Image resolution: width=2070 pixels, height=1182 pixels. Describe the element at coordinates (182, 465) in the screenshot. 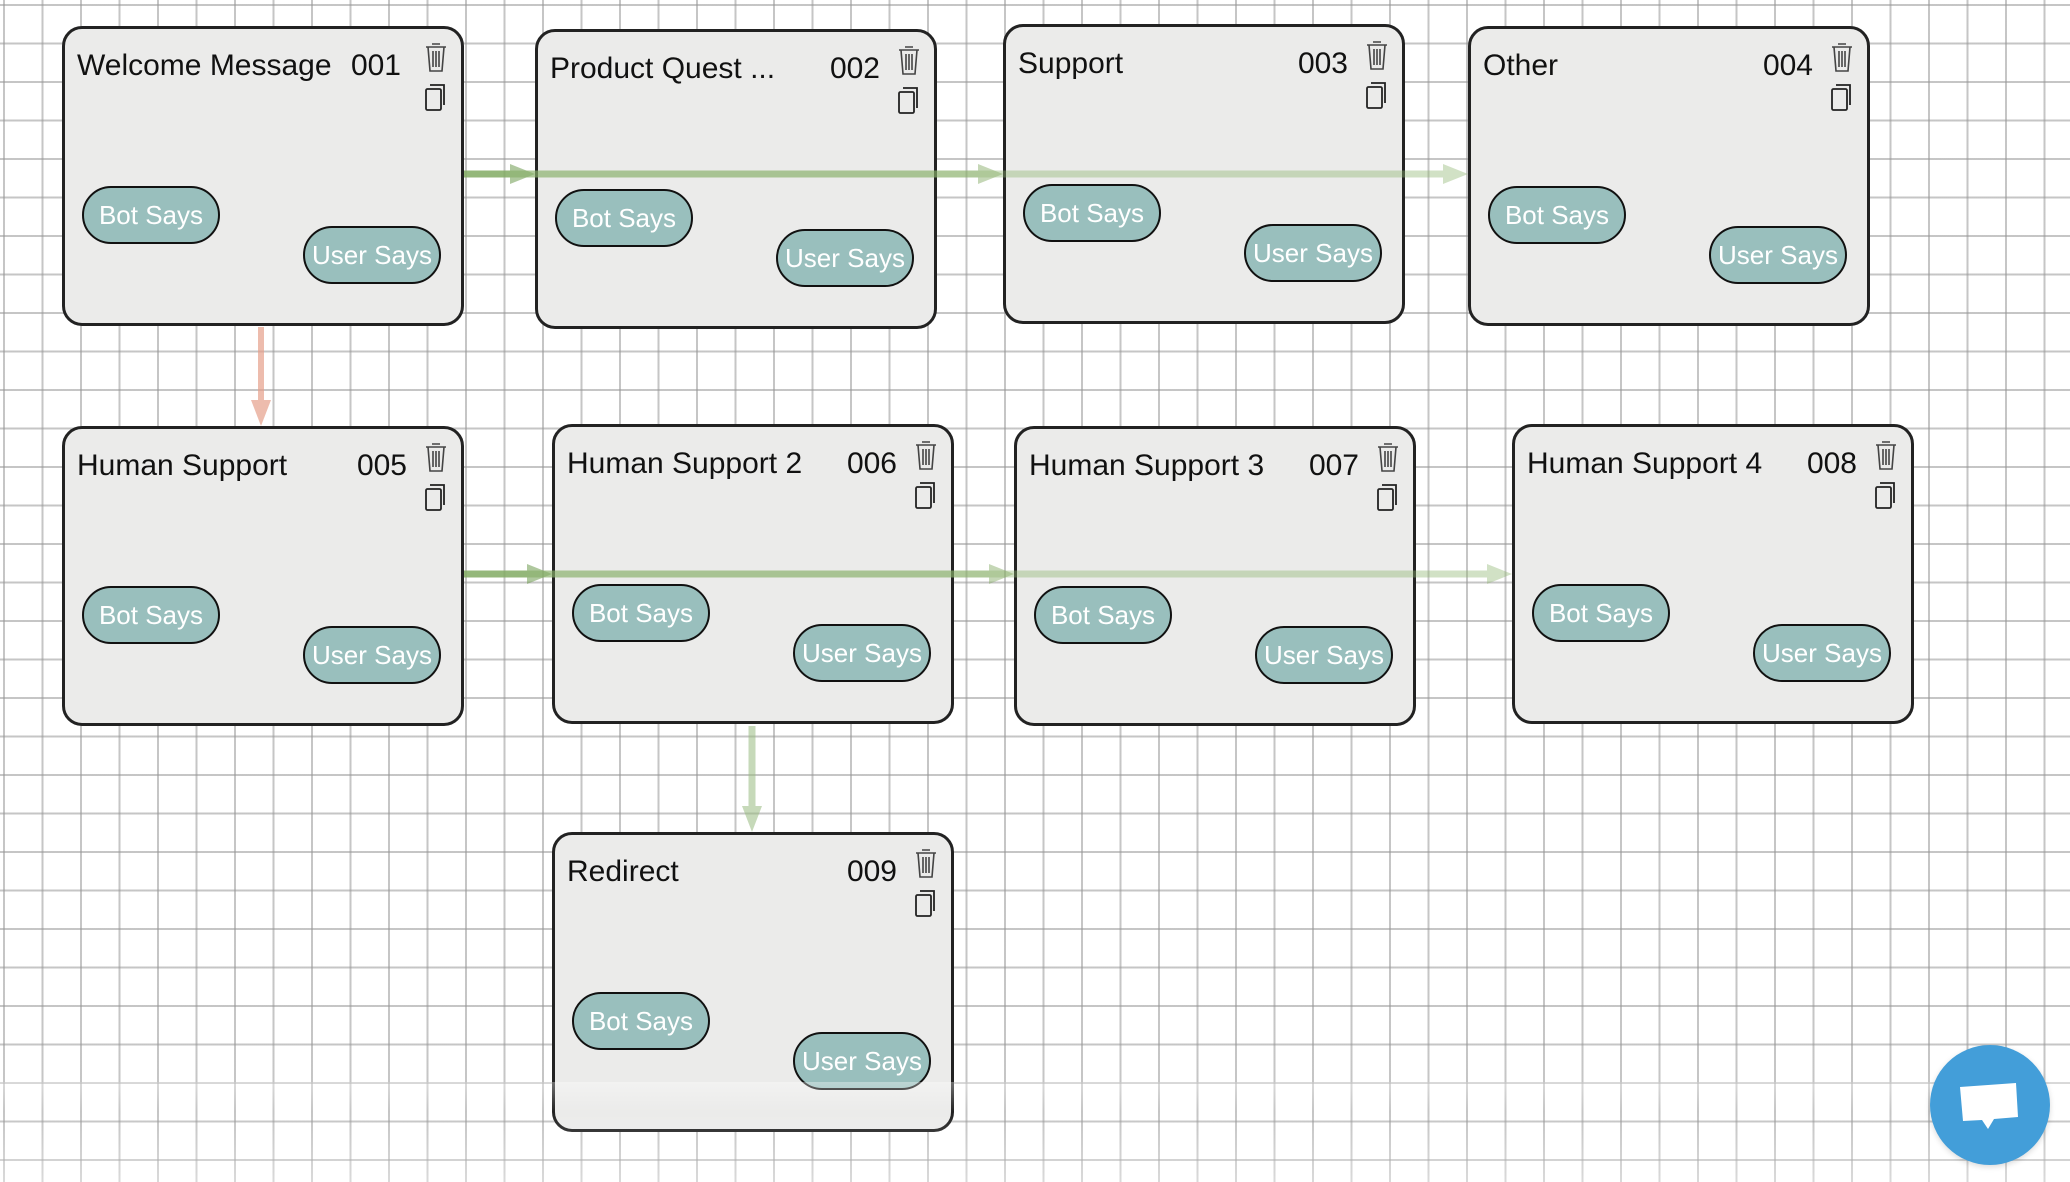

I see `node-title: Human Support` at that location.